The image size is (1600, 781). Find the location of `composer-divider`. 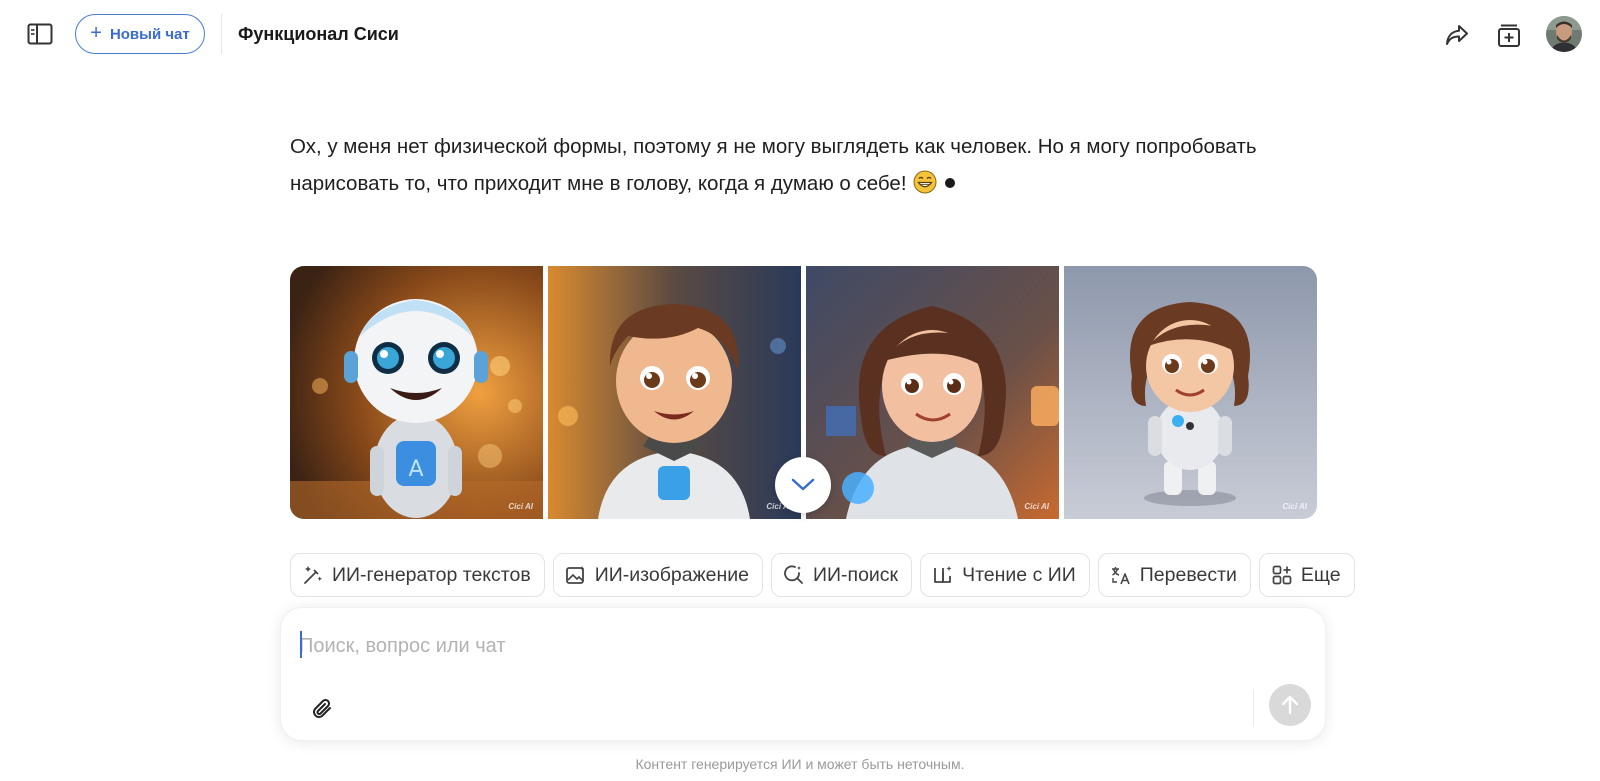

composer-divider is located at coordinates (1253, 708).